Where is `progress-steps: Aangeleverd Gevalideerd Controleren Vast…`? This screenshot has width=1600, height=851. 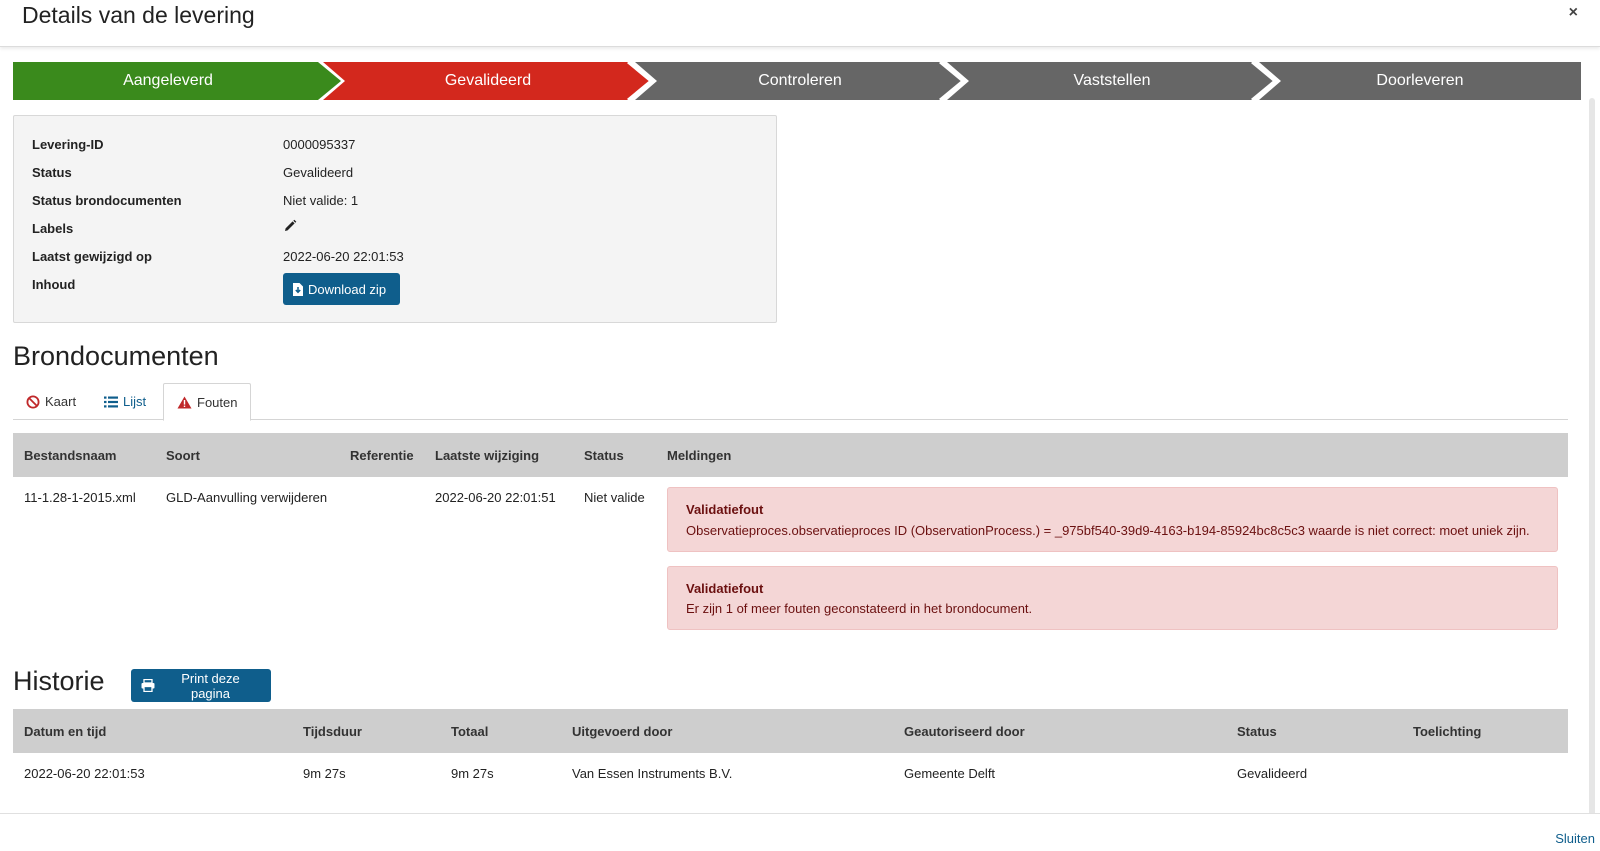
progress-steps: Aangeleverd Gevalideerd Controleren Vast… is located at coordinates (797, 81).